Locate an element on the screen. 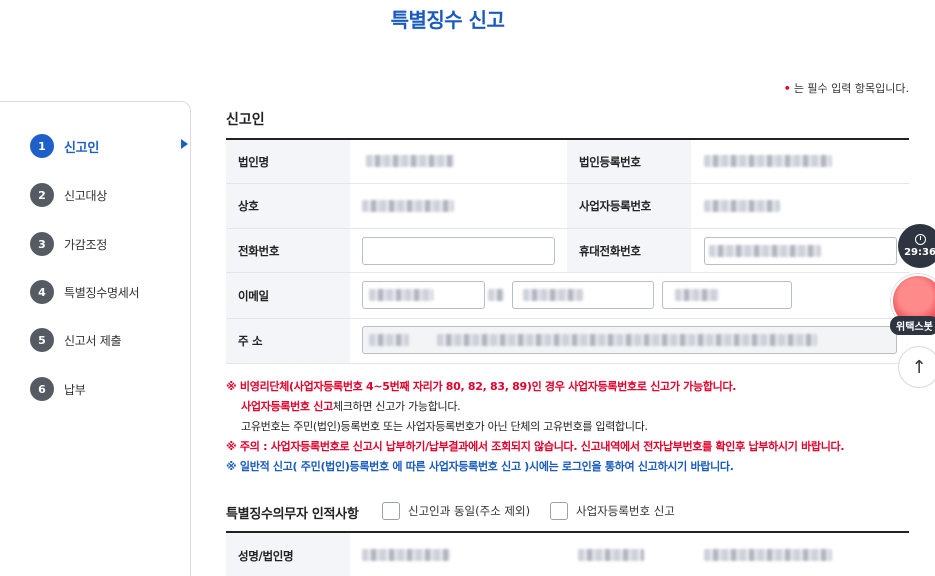 Image resolution: width=935 pixels, height=576 pixels. form-row-corp: 법인명 법인등록번호 is located at coordinates (567, 162).